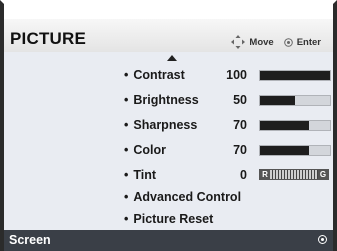 The width and height of the screenshot is (337, 251). Describe the element at coordinates (224, 221) in the screenshot. I see `menu-item-picture-reset: Picture Reset` at that location.